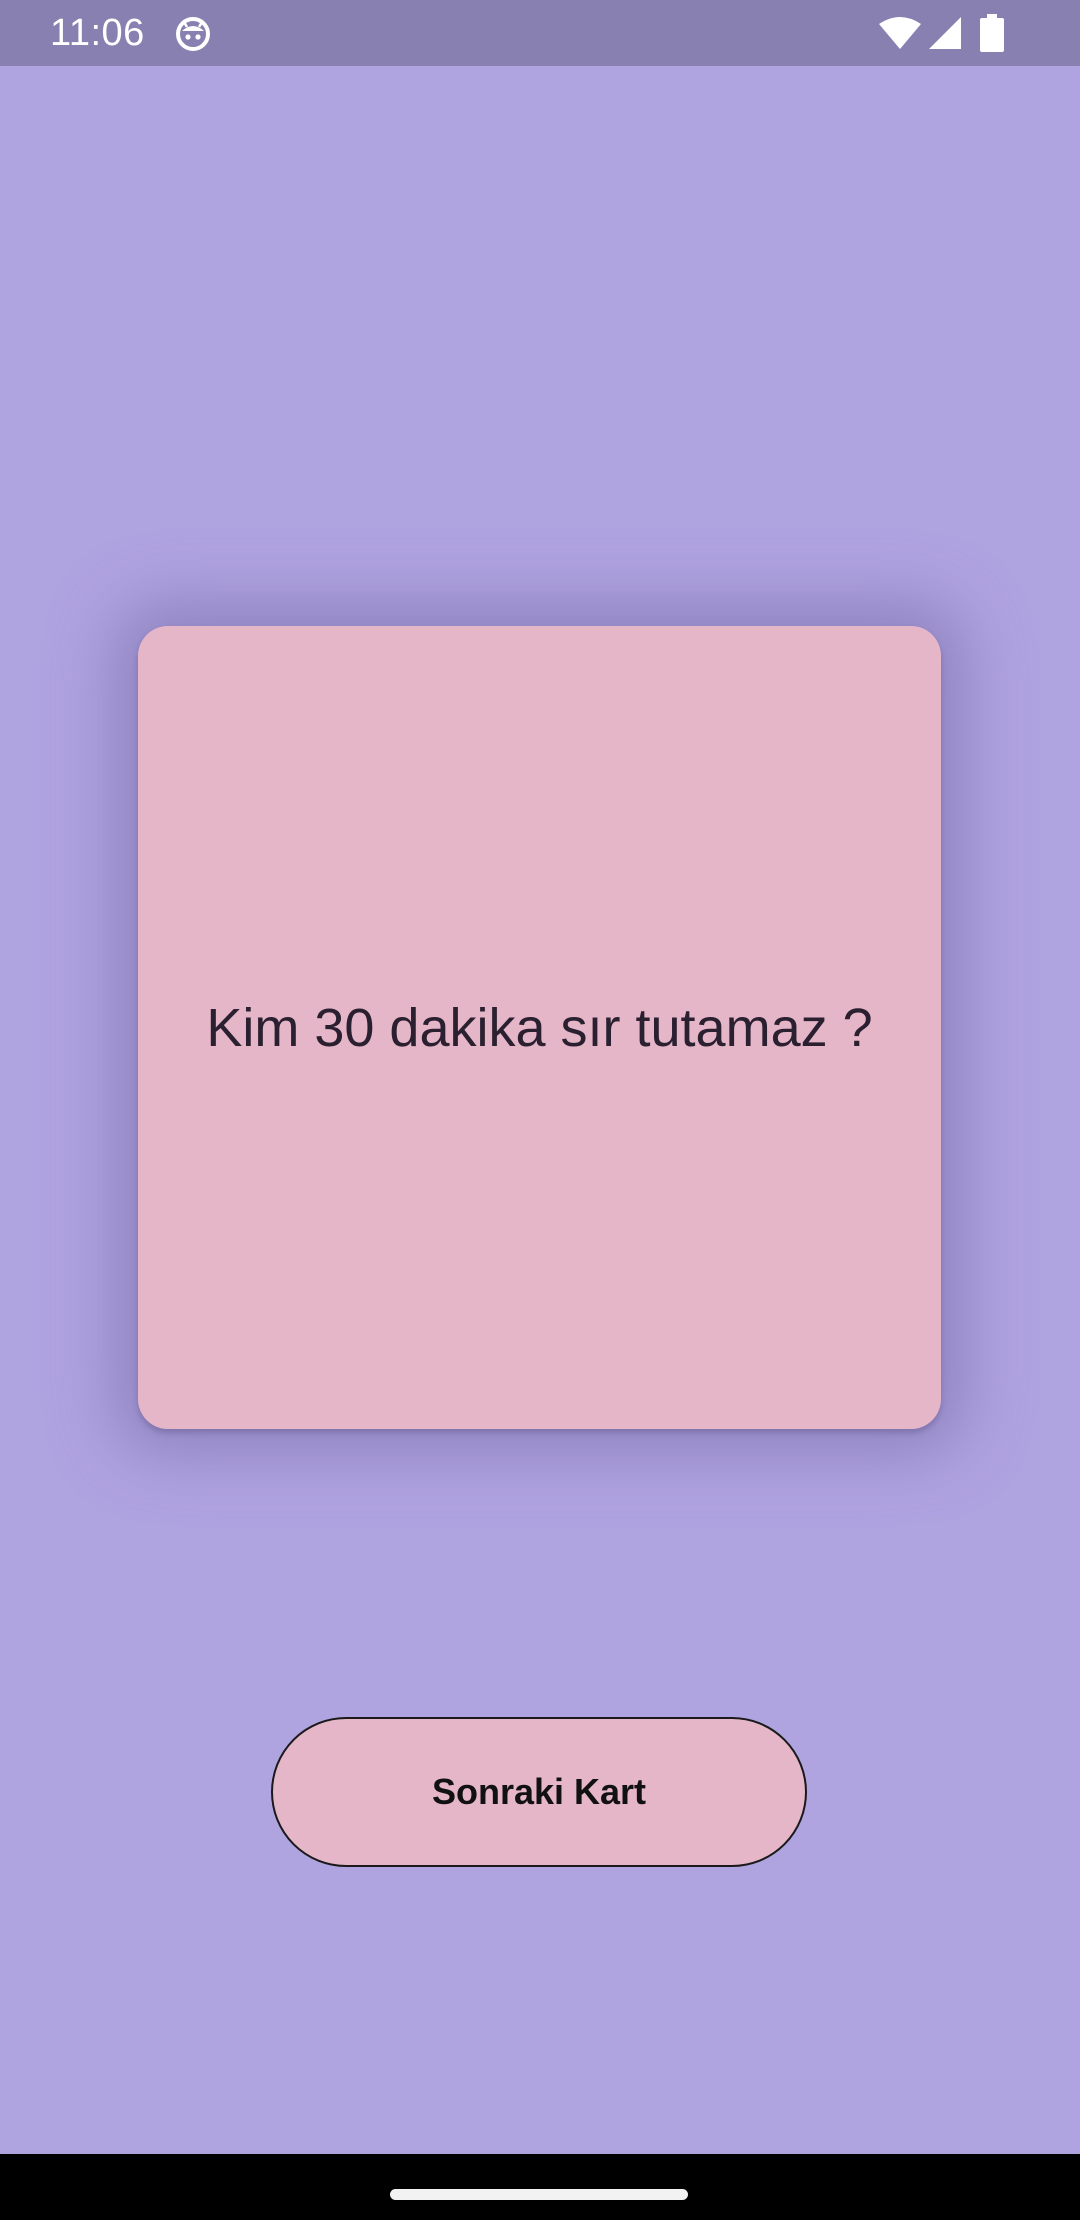  Describe the element at coordinates (540, 33) in the screenshot. I see `status-bar: 11:06` at that location.